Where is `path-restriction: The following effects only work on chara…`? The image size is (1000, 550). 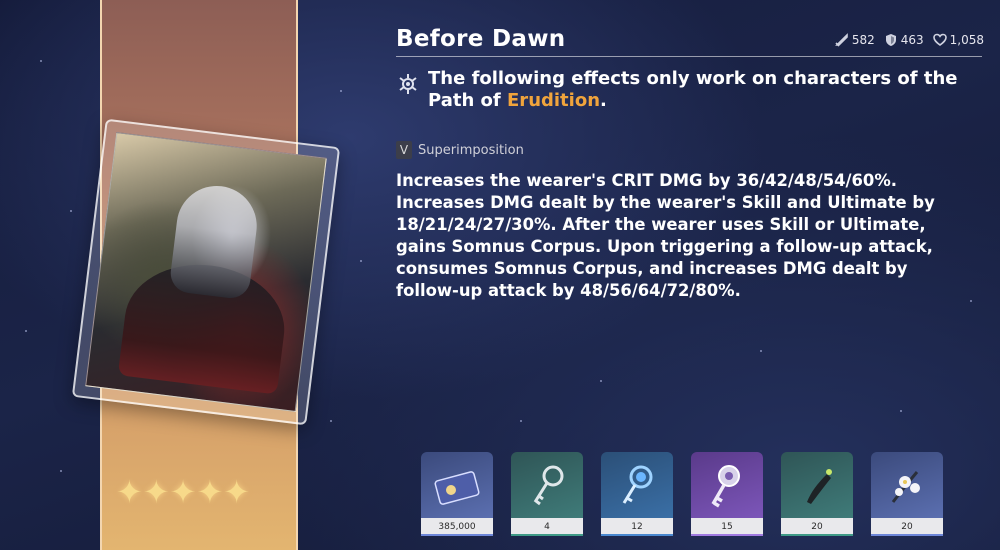 path-restriction: The following effects only work on chara… is located at coordinates (686, 90).